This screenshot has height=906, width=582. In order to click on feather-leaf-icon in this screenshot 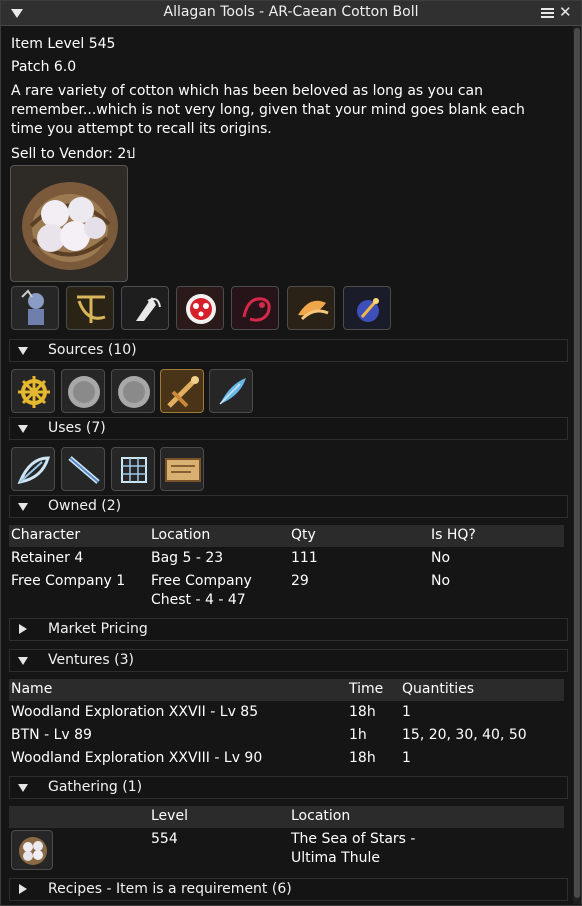, I will do `click(33, 469)`.